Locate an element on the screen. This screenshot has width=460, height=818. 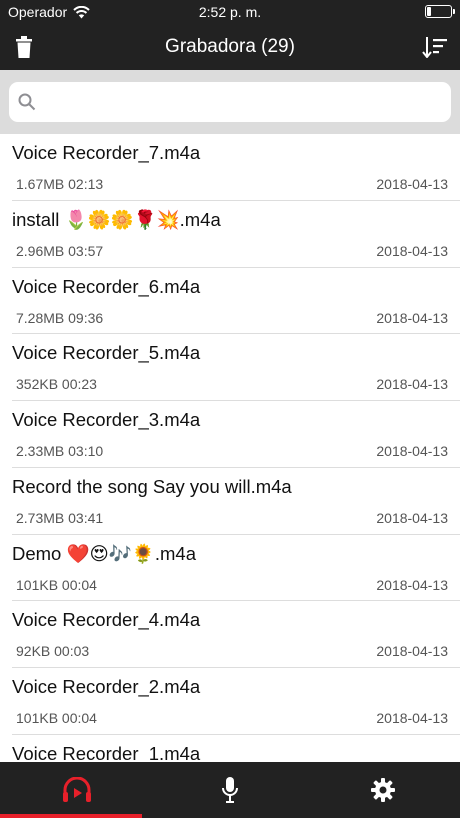
recording-meta: 2.96MB 03:57 is located at coordinates (60, 250).